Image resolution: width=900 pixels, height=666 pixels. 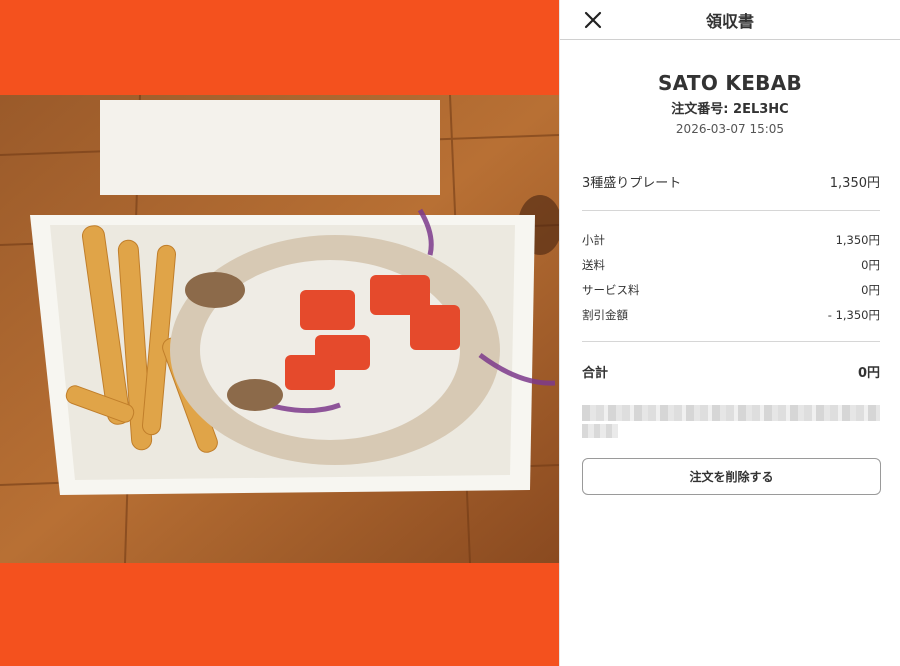 What do you see at coordinates (730, 109) in the screenshot?
I see `order-number: 注文番号: 2EL3HC` at bounding box center [730, 109].